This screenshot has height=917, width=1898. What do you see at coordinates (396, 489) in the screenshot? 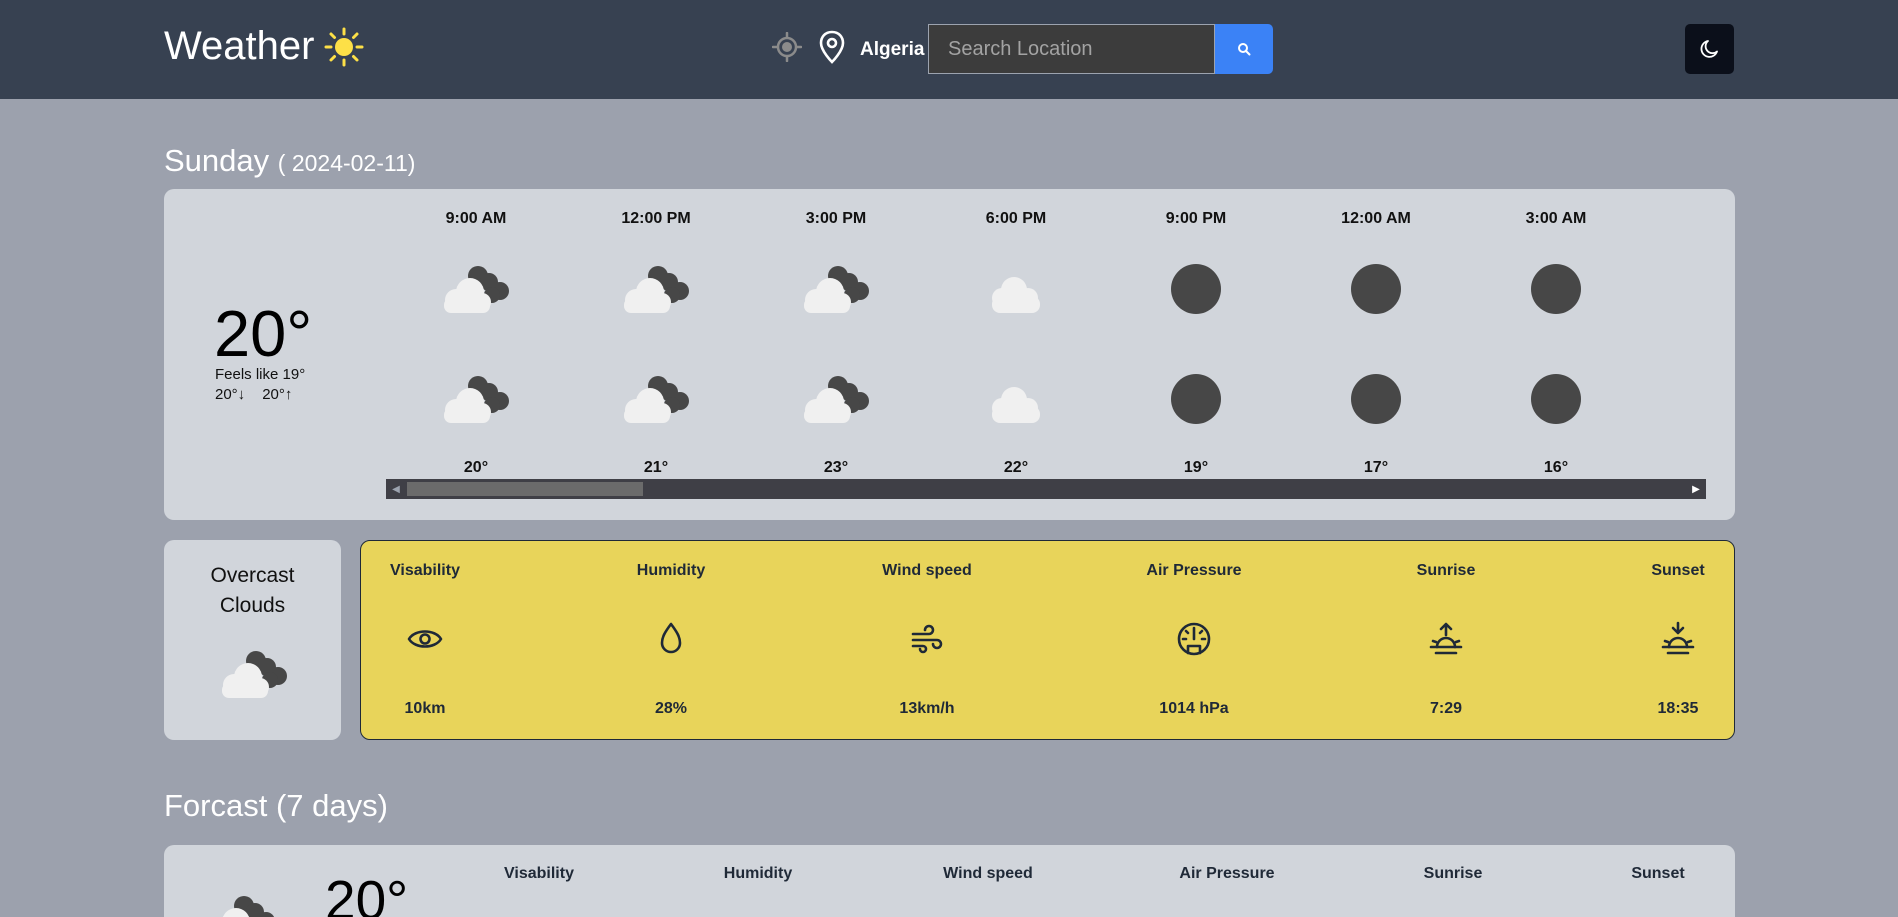
I see `scroll-left-arrow-icon: ◀` at bounding box center [396, 489].